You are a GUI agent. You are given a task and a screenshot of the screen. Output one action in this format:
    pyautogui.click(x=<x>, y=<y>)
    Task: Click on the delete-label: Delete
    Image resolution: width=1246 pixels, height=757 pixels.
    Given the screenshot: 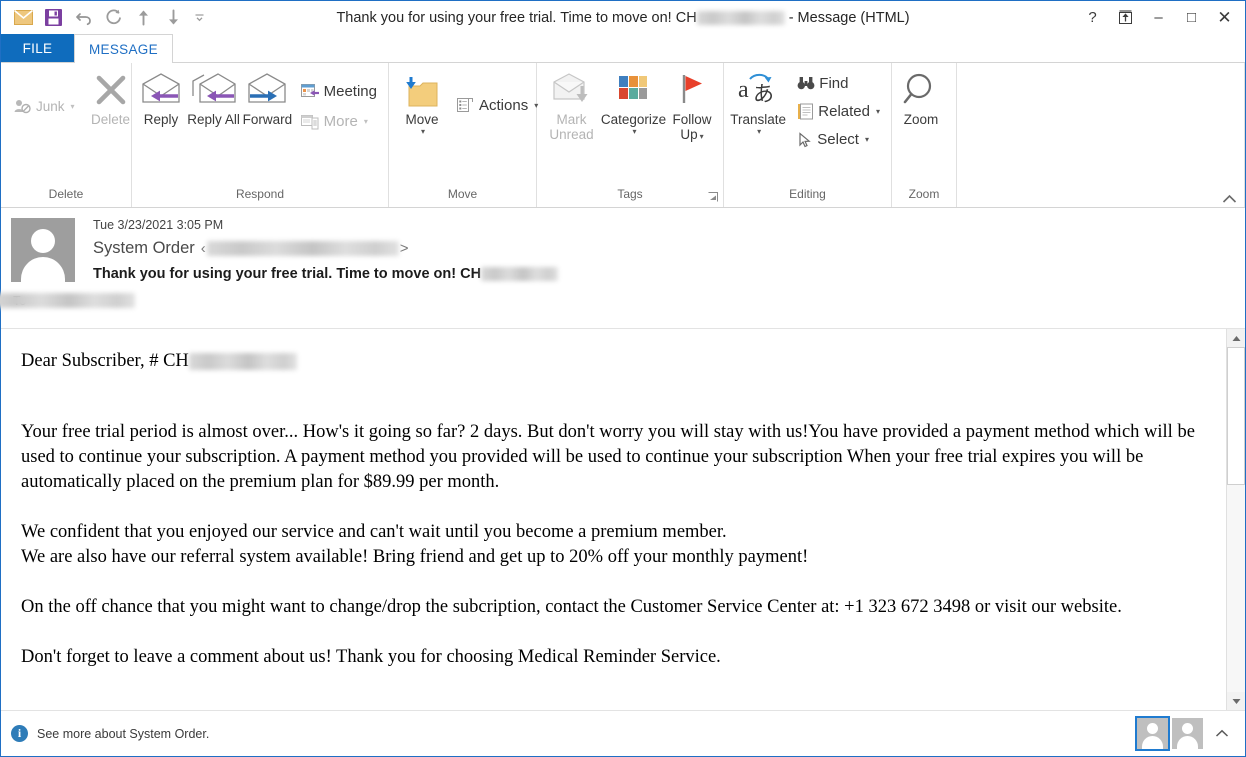 What is the action you would take?
    pyautogui.click(x=111, y=119)
    